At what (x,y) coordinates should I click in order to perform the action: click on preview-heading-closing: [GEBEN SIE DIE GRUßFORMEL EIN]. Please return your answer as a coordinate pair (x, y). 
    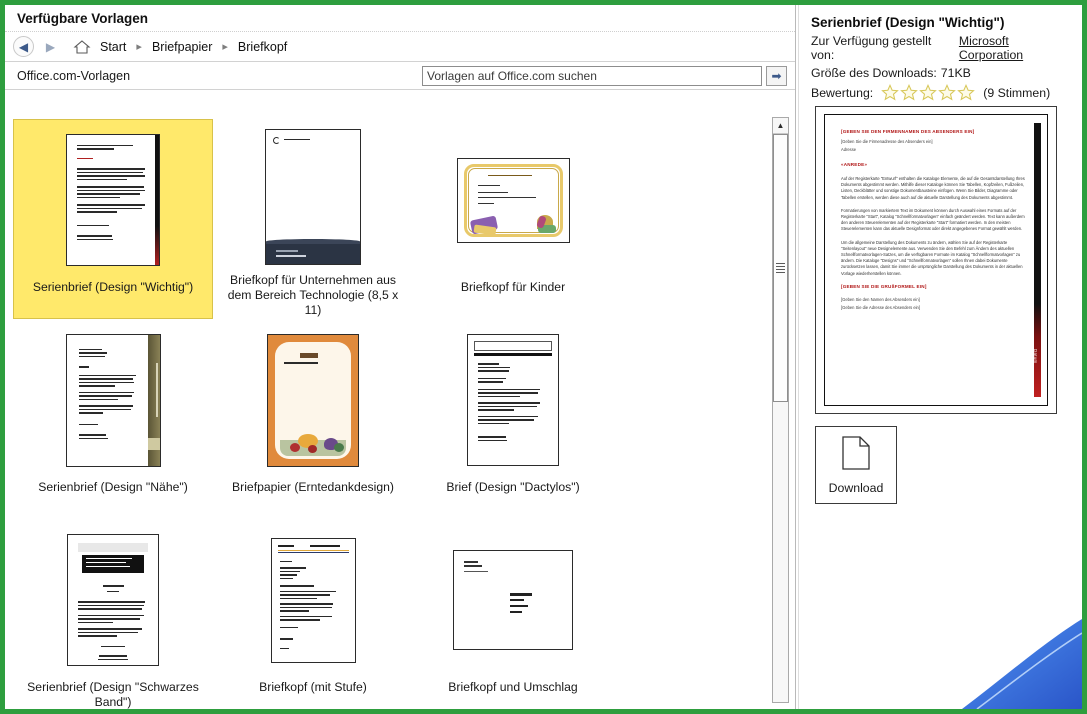
    Looking at the image, I should click on (884, 286).